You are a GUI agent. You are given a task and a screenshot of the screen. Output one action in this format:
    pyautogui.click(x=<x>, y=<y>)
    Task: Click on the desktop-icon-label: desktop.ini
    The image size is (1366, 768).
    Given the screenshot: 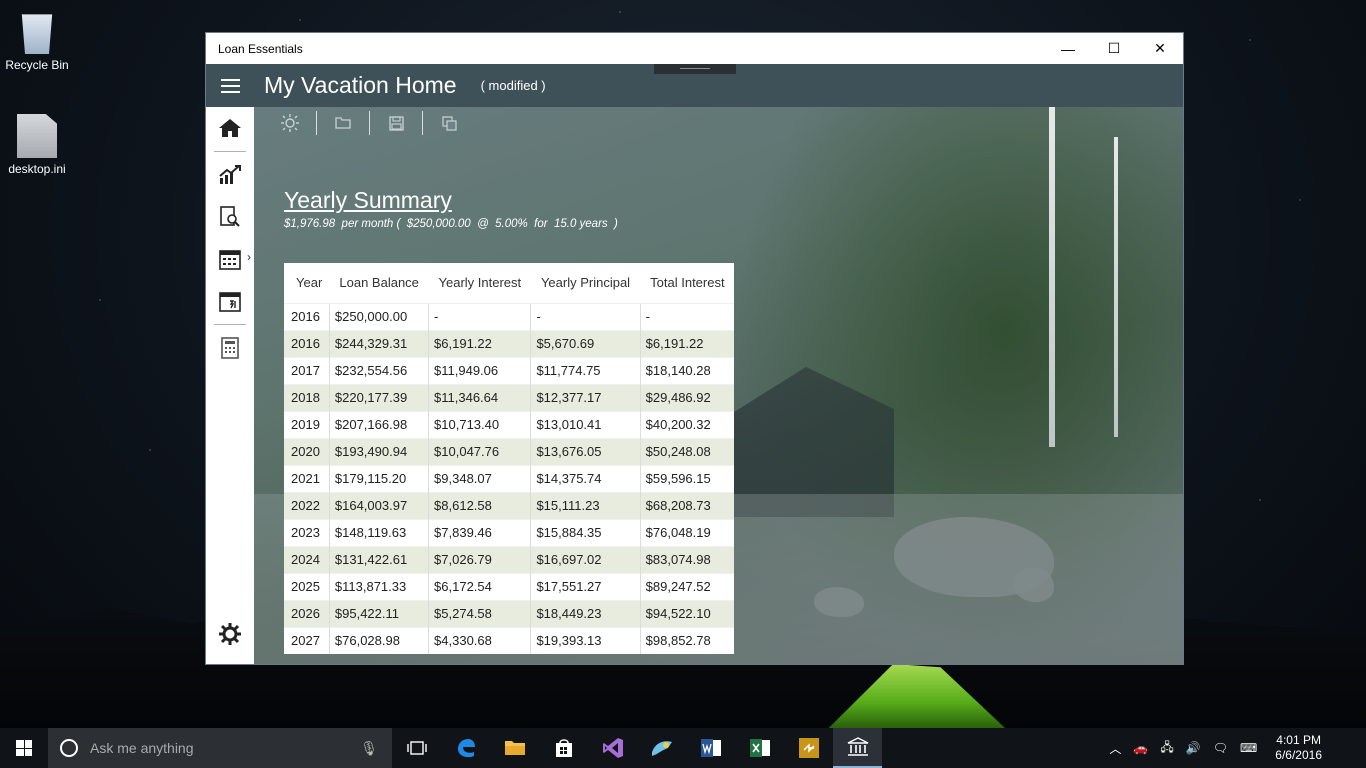 What is the action you would take?
    pyautogui.click(x=37, y=169)
    